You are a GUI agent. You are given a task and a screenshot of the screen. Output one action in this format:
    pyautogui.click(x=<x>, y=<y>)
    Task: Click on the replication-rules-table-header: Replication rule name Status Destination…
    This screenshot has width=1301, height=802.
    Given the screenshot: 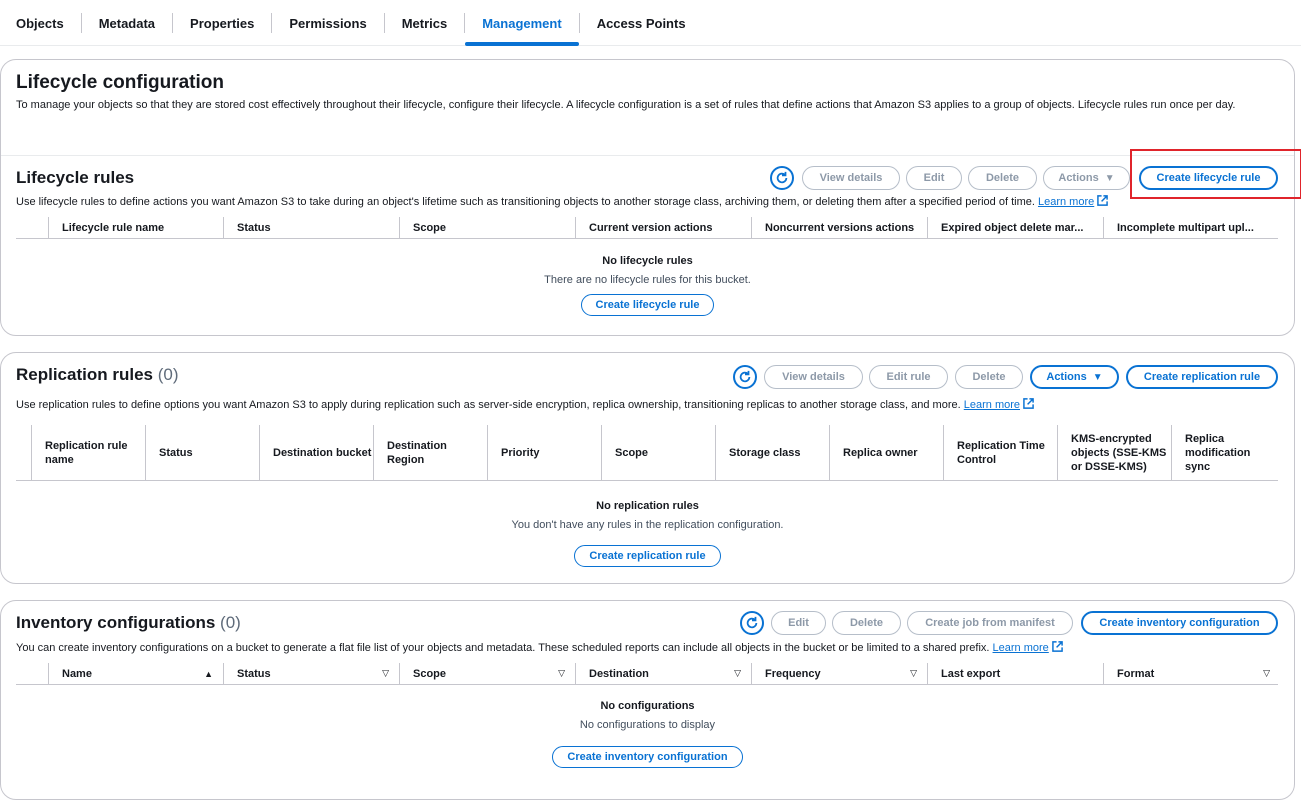 What is the action you would take?
    pyautogui.click(x=647, y=453)
    